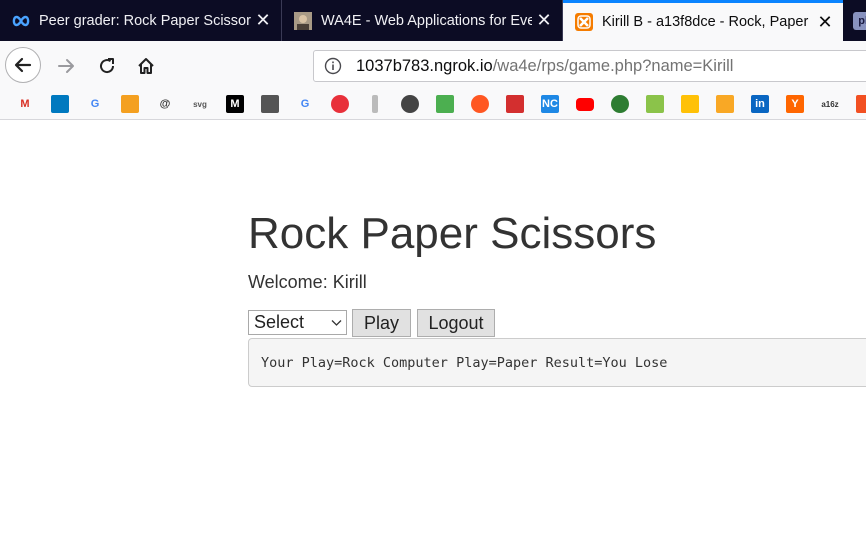 The image size is (866, 548). I want to click on svg-icon: svg, so click(200, 104).